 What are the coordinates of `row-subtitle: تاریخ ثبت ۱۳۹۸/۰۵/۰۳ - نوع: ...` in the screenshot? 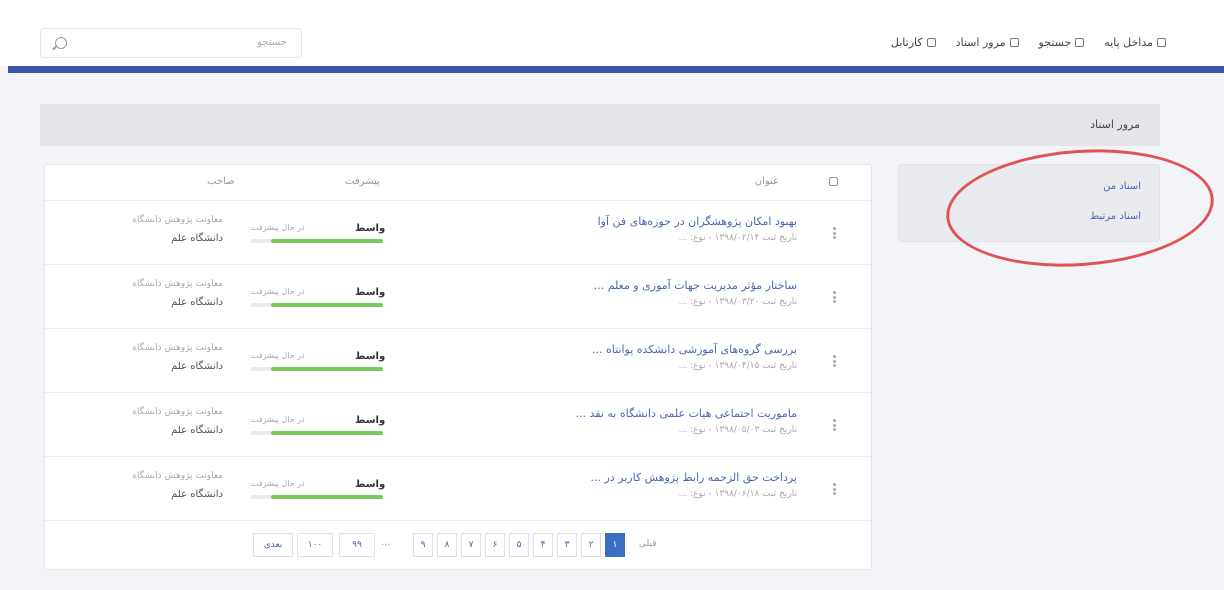 It's located at (737, 430).